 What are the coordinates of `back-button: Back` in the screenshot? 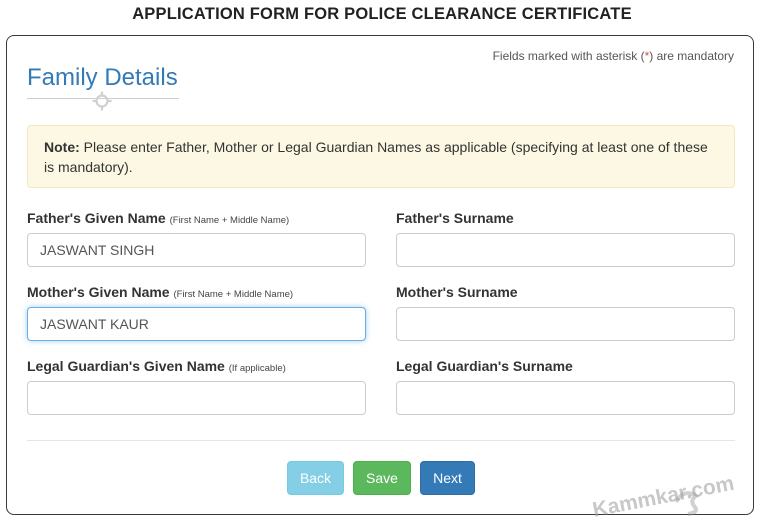 It's located at (315, 478).